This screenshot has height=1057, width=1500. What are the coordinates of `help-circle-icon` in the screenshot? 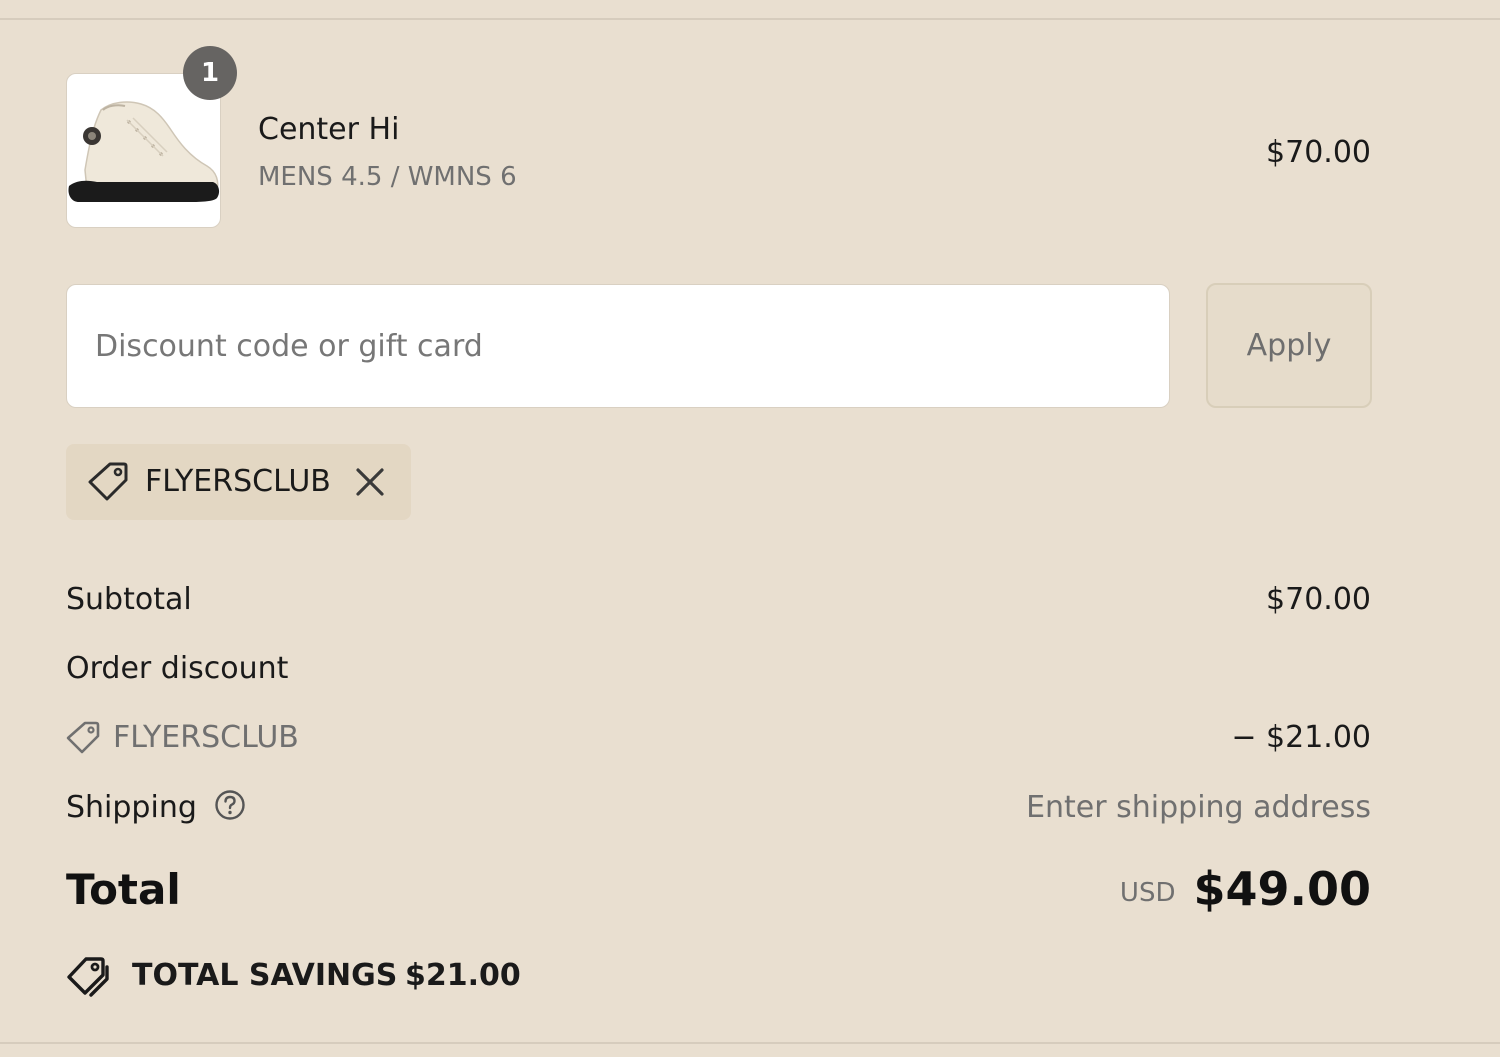 It's located at (230, 805).